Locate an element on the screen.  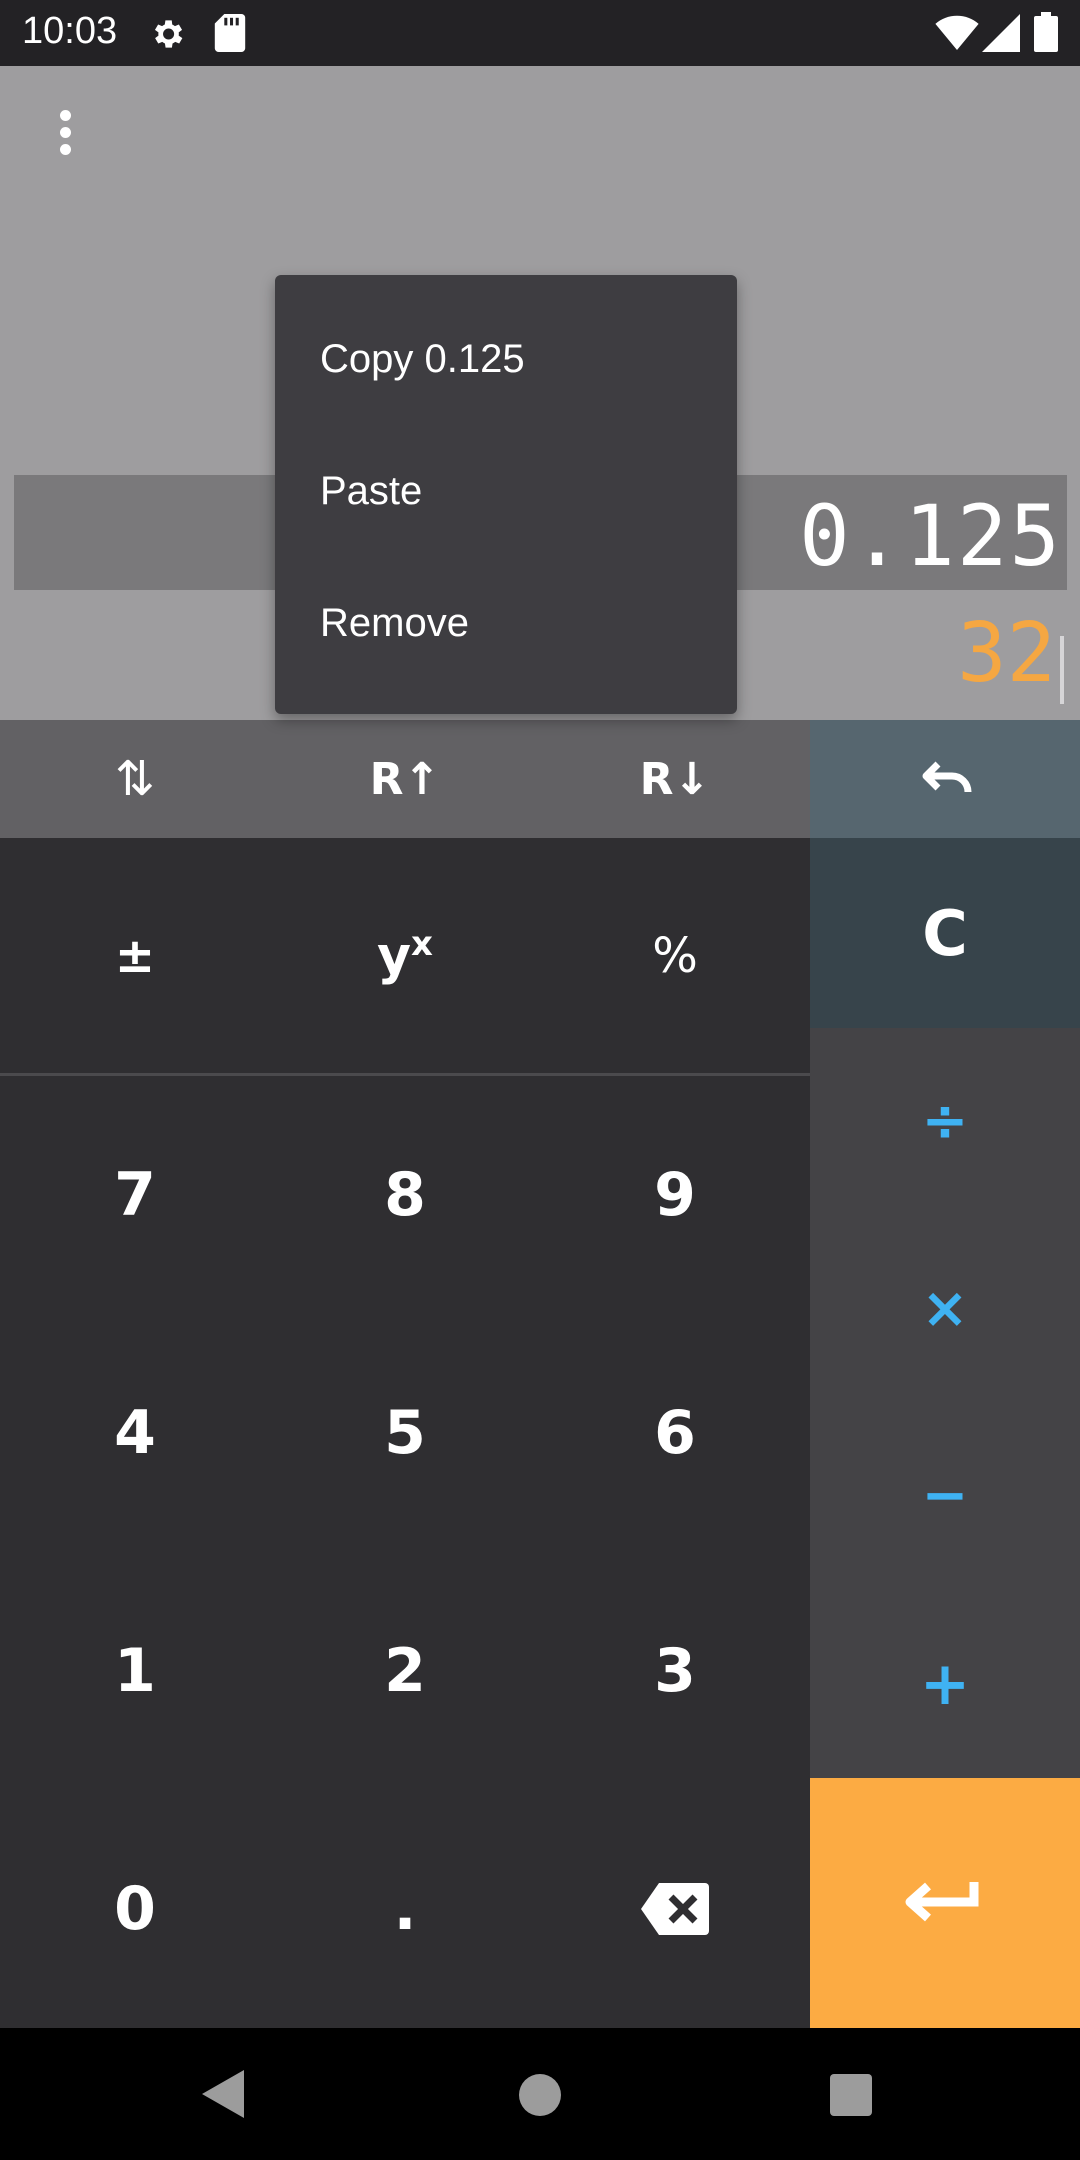
add-label: + is located at coordinates (945, 1683).